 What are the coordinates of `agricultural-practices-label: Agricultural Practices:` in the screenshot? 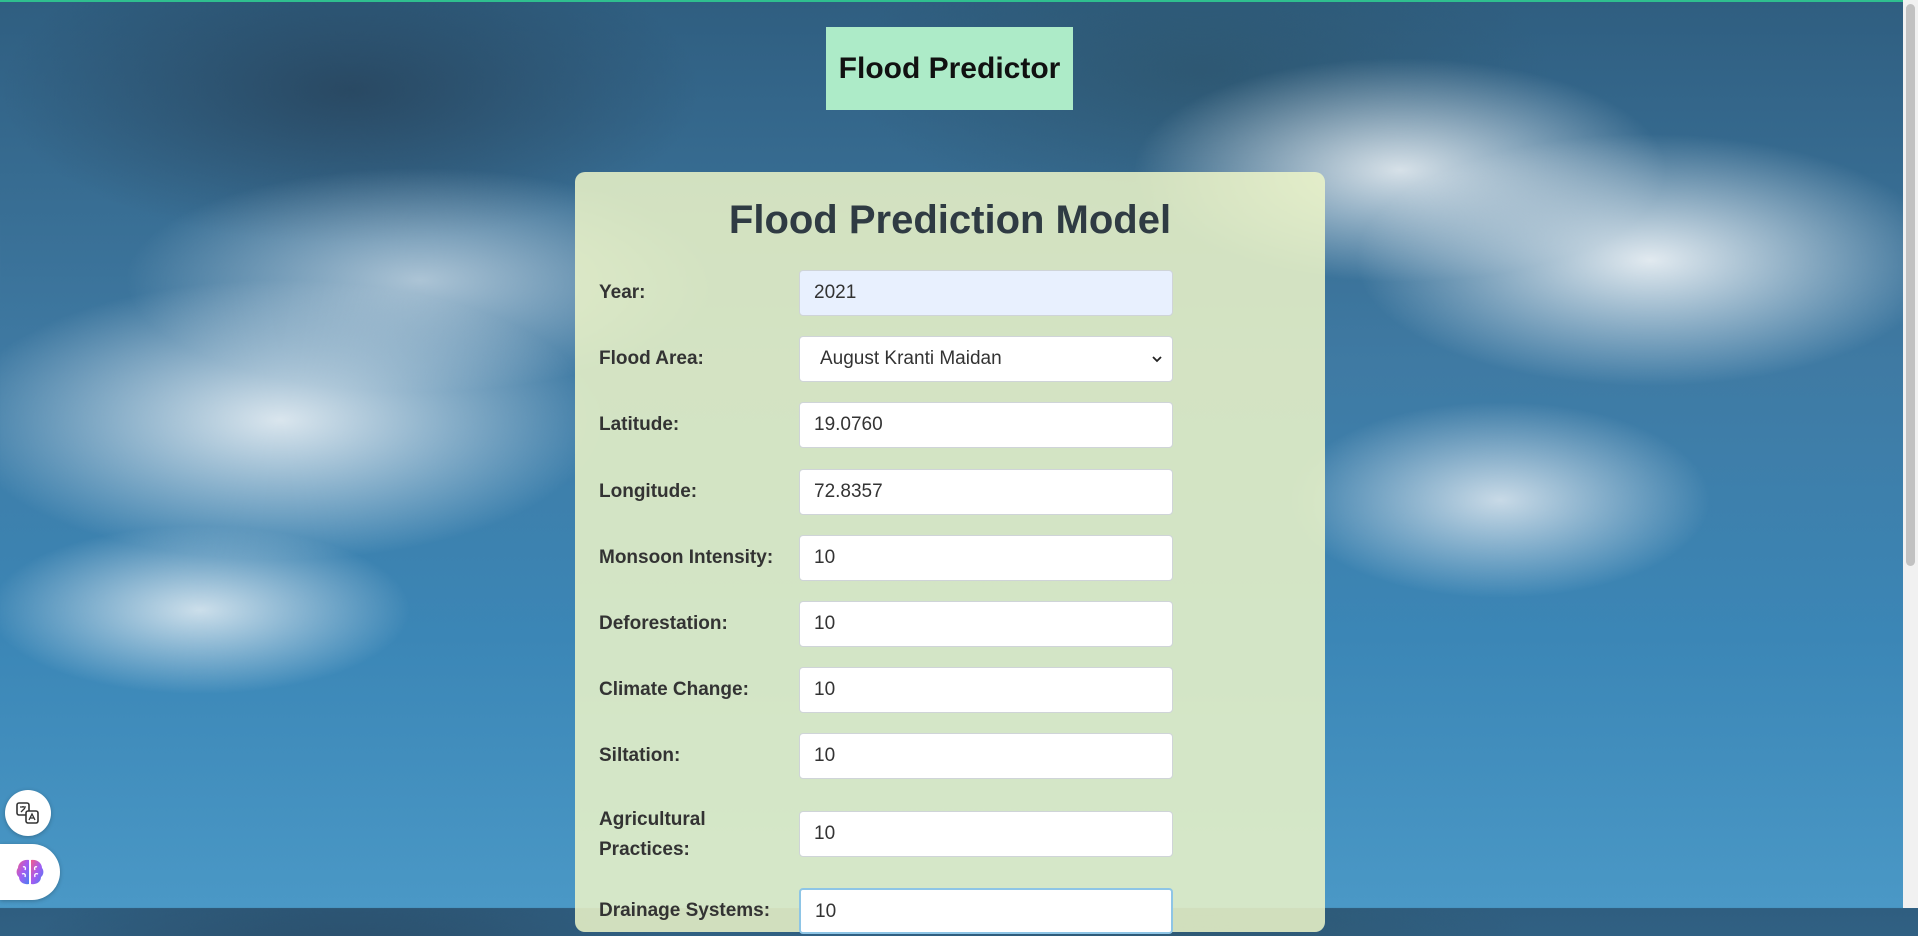 It's located at (652, 834).